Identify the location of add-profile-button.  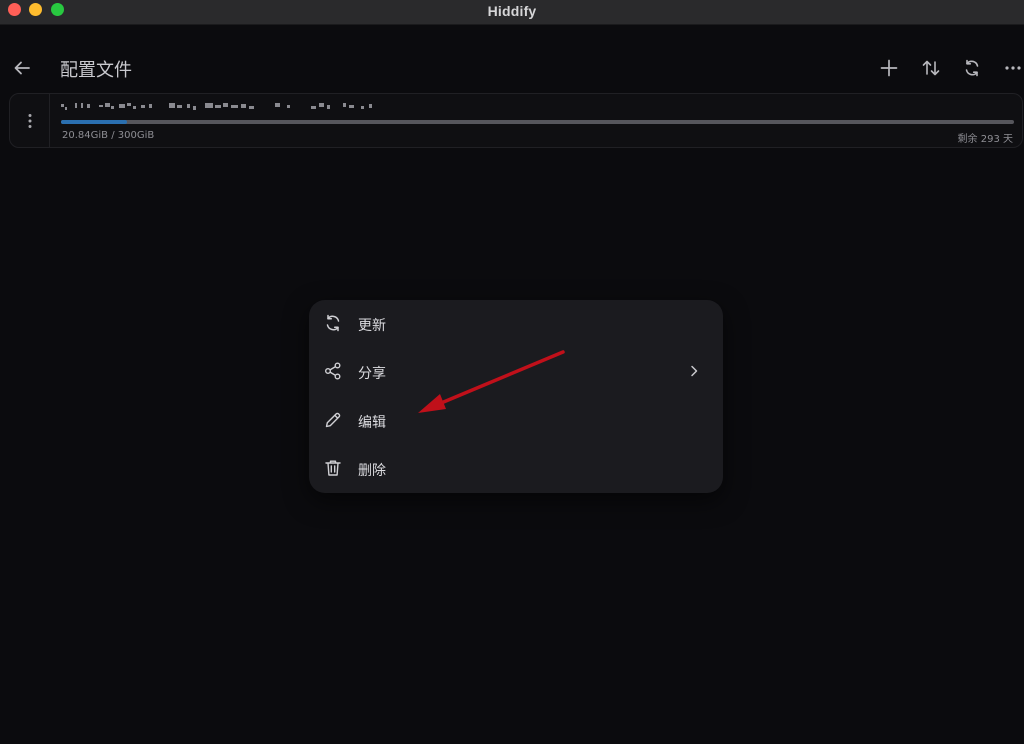
(889, 68).